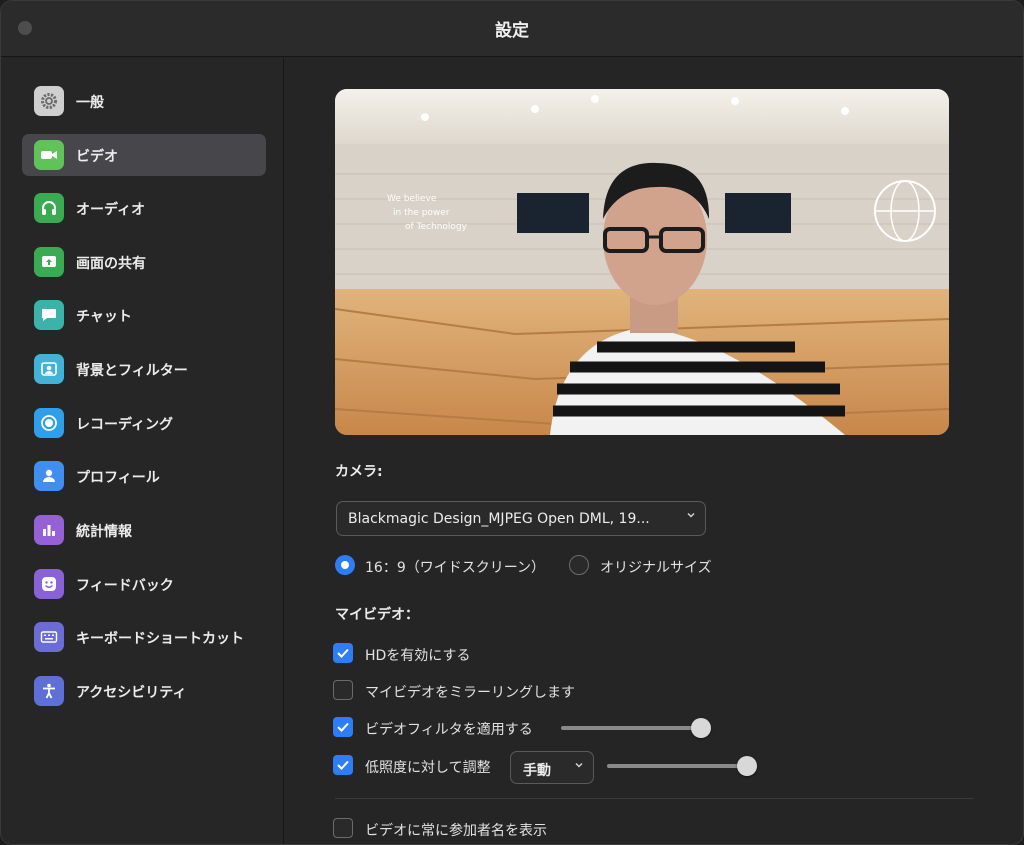 Image resolution: width=1024 pixels, height=845 pixels. I want to click on my-video-section-label: マイビデオ：, so click(377, 615).